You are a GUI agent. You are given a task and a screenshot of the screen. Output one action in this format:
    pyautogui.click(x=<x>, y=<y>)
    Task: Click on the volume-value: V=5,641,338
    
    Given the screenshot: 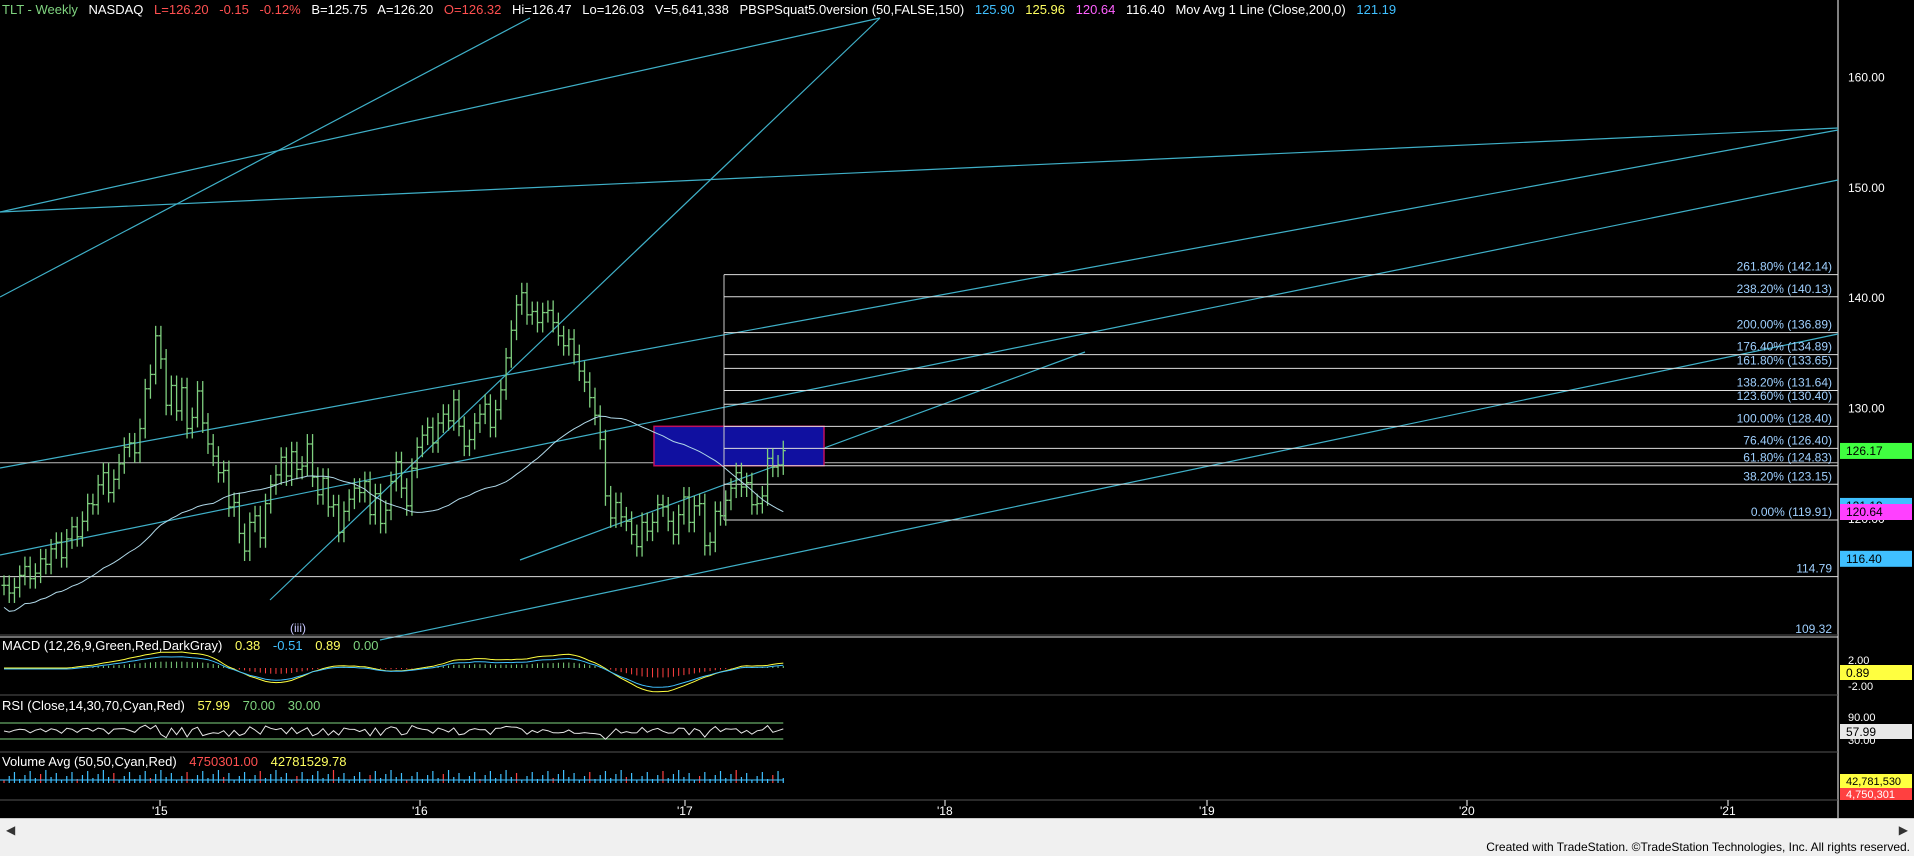 What is the action you would take?
    pyautogui.click(x=691, y=9)
    